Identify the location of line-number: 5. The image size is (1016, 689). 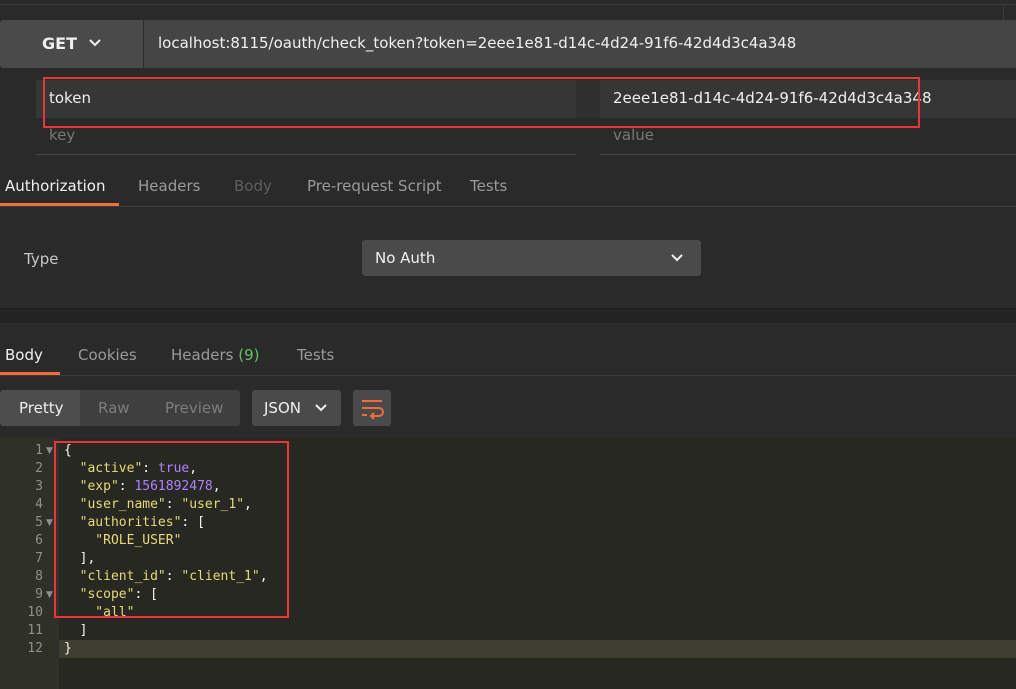
(39, 522).